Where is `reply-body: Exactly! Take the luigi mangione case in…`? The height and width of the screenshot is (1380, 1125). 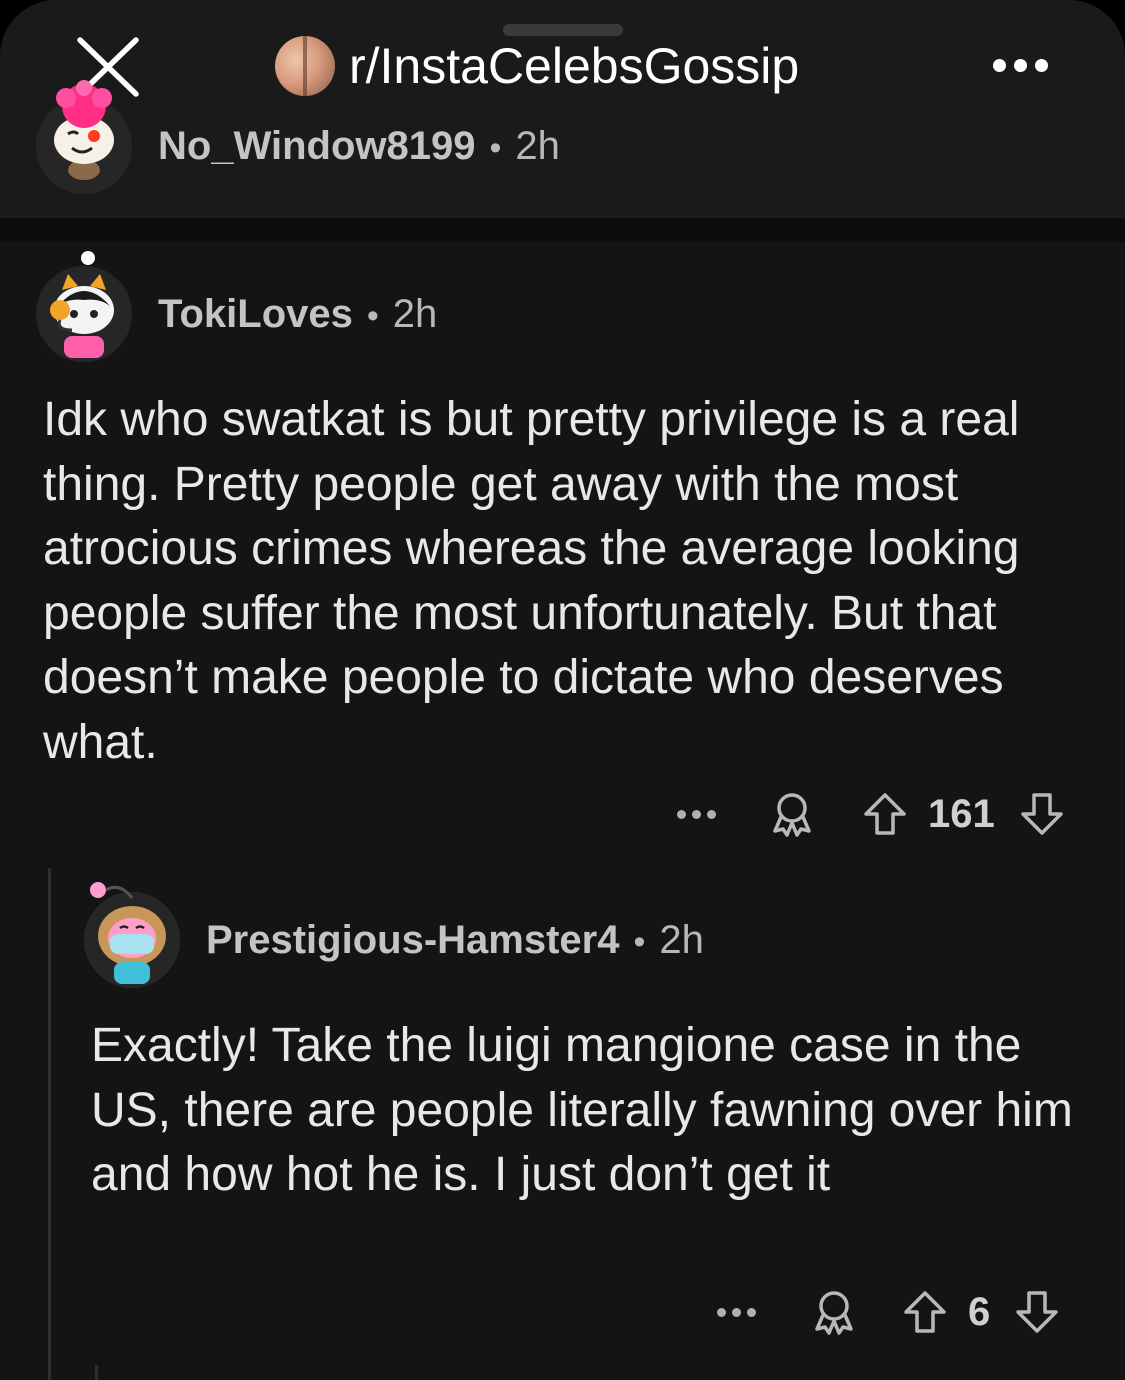 reply-body: Exactly! Take the luigi mangione case in… is located at coordinates (582, 1110).